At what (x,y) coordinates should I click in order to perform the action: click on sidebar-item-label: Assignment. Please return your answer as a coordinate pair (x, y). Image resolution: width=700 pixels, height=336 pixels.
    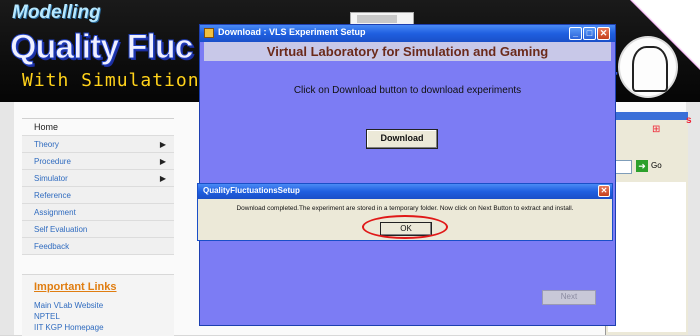
    Looking at the image, I should click on (55, 212).